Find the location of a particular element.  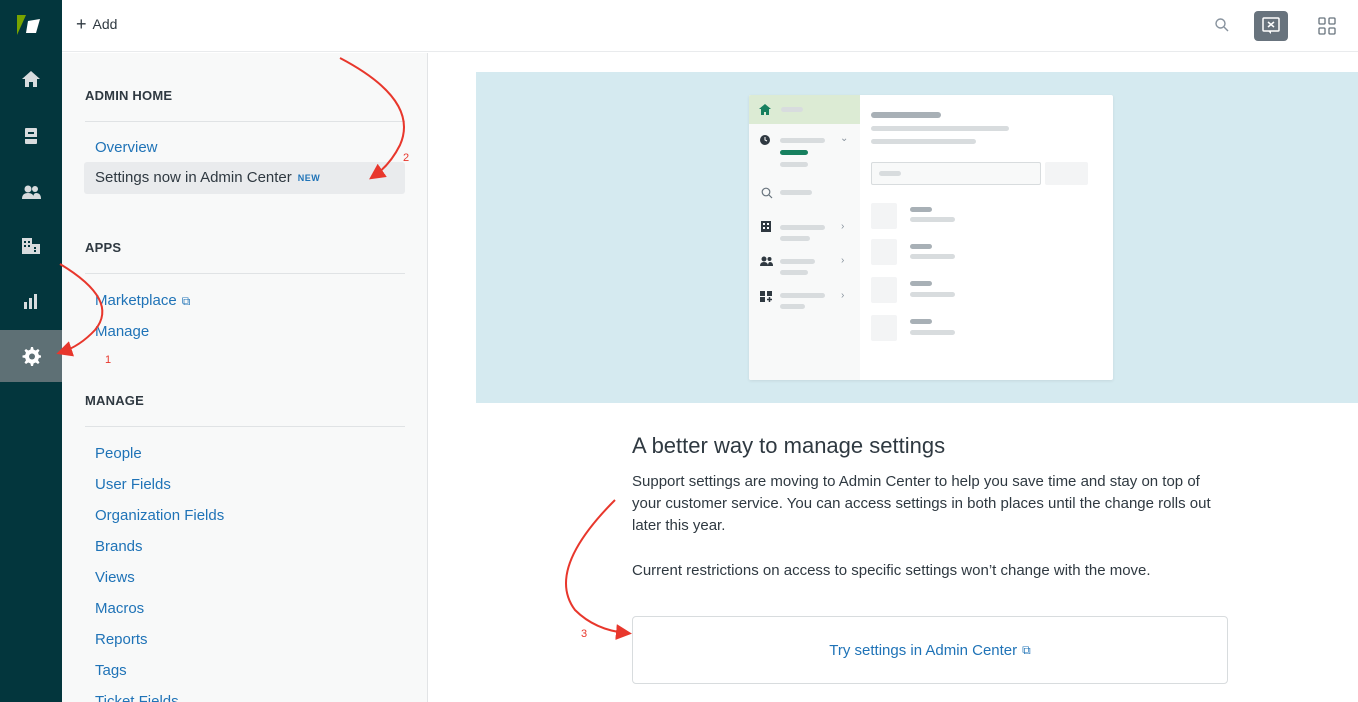

add-button: + Add is located at coordinates (97, 24).